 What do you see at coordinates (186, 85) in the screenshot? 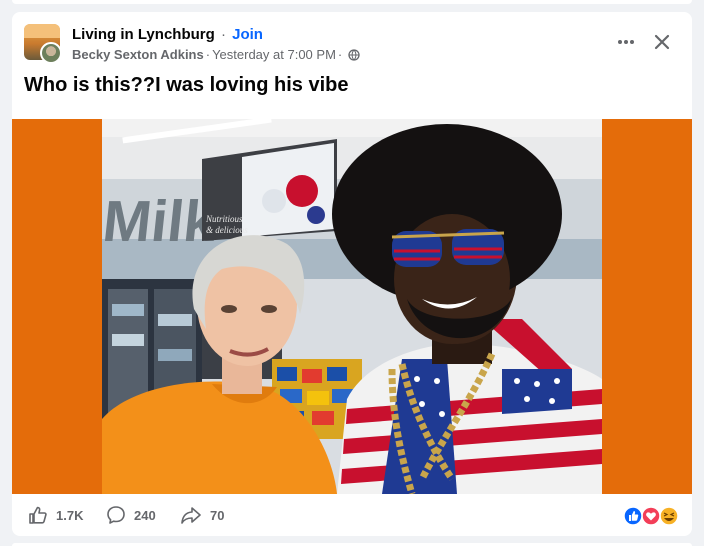
I see `post-message: Who is this??I was loving his vibe` at bounding box center [186, 85].